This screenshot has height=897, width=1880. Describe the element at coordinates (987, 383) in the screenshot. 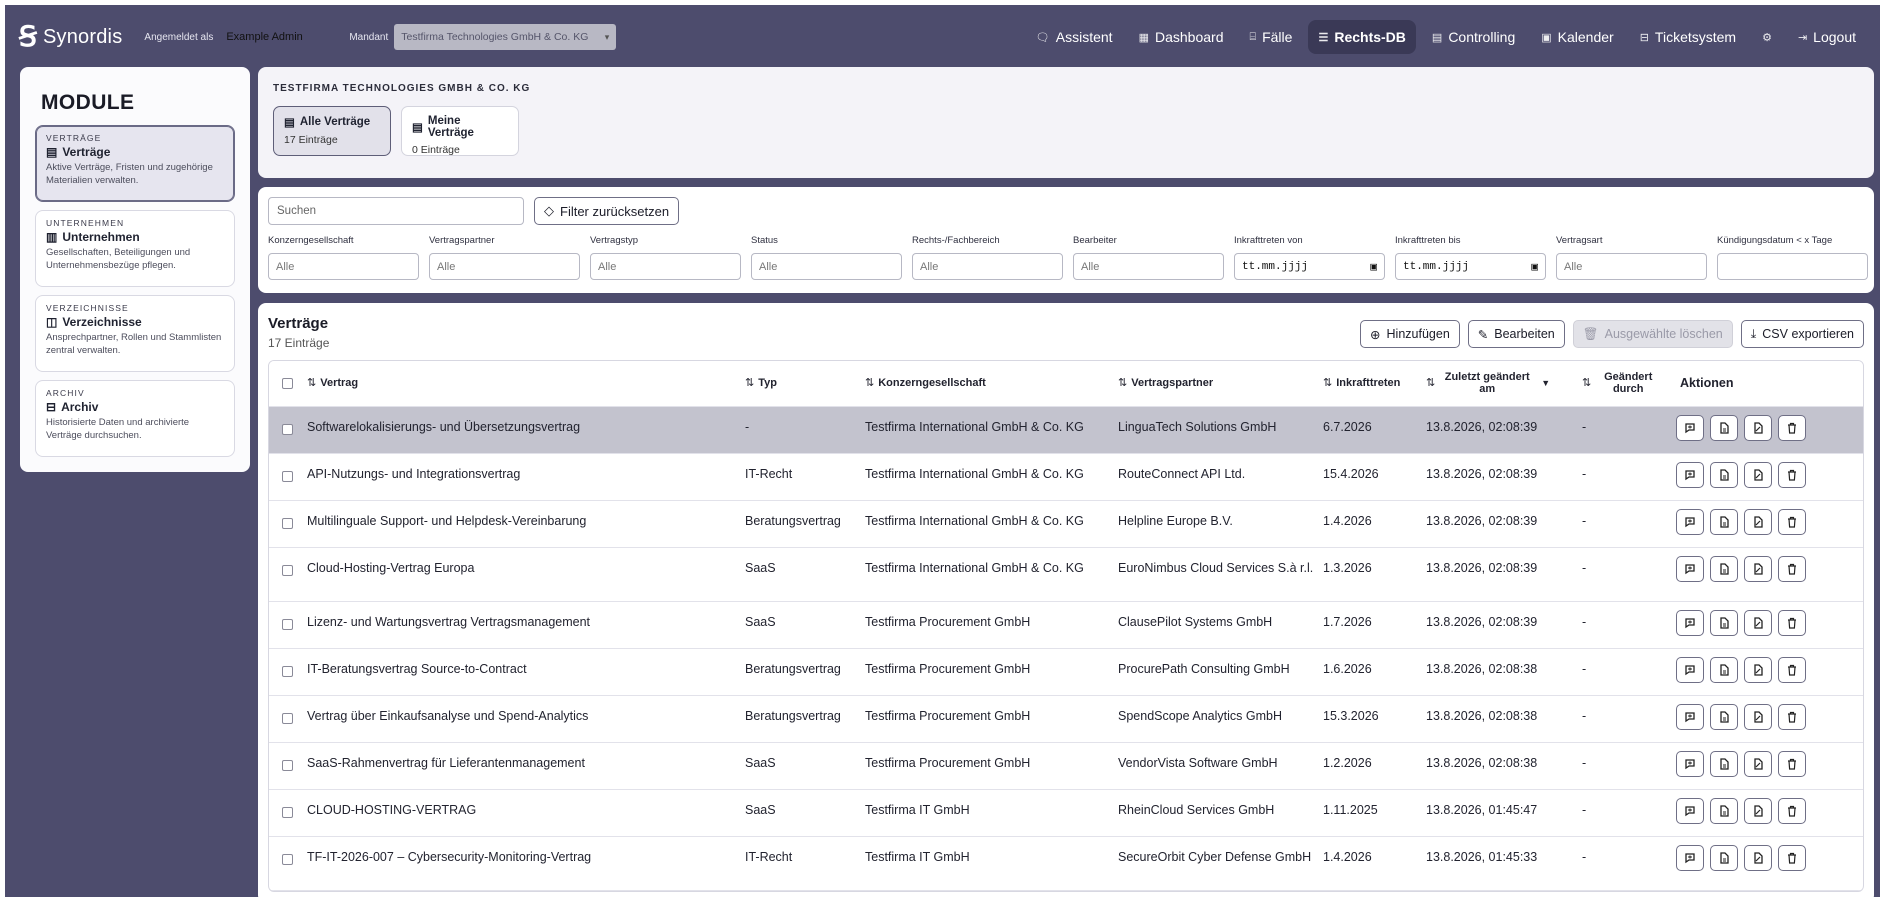

I see `column-konzerngesellschaft: ⇅ Konzerngesellschaft` at that location.